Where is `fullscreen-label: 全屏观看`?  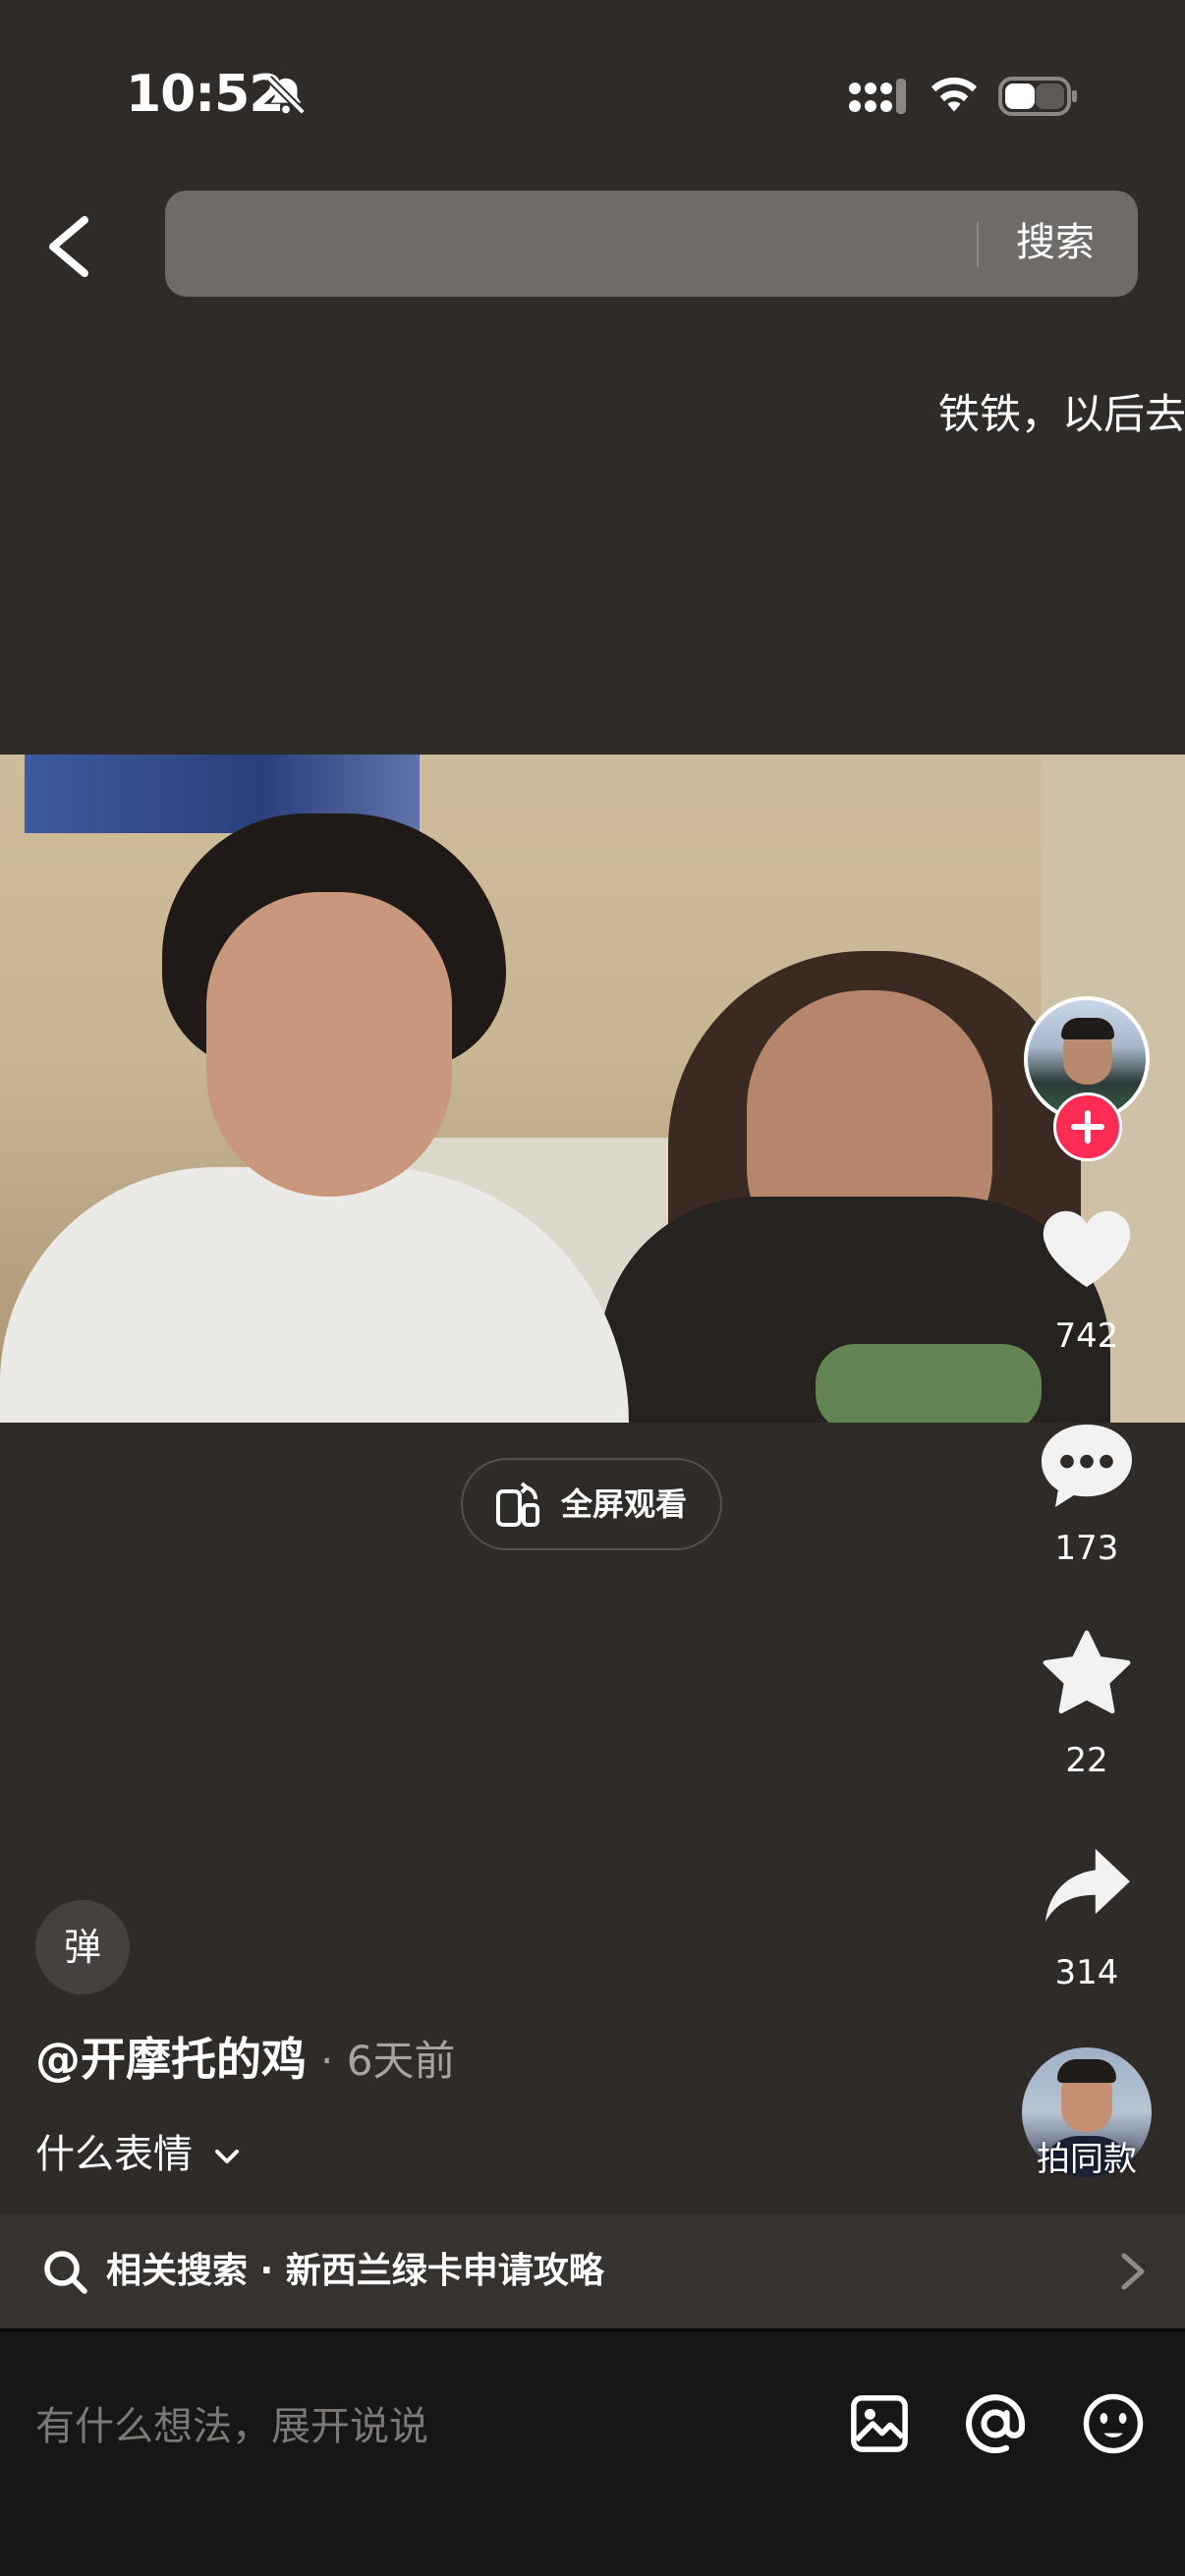 fullscreen-label: 全屏观看 is located at coordinates (625, 1504).